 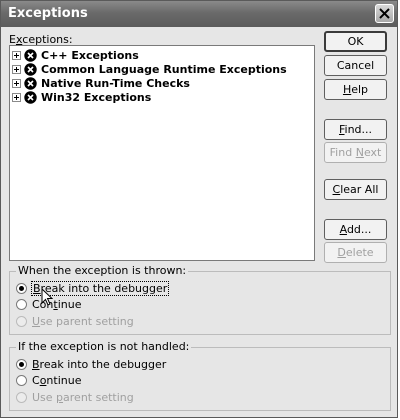 I want to click on close-icon, so click(x=384, y=13).